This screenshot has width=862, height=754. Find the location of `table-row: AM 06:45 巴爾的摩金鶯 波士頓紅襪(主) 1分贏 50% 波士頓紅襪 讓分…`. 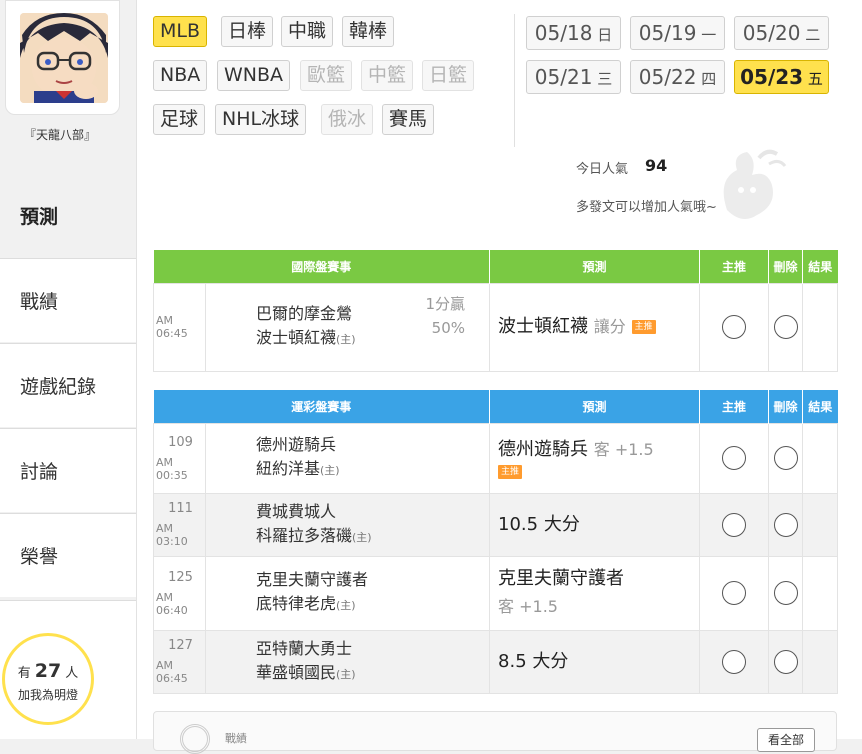

table-row: AM 06:45 巴爾的摩金鶯 波士頓紅襪(主) 1分贏 50% 波士頓紅襪 讓分… is located at coordinates (496, 327).